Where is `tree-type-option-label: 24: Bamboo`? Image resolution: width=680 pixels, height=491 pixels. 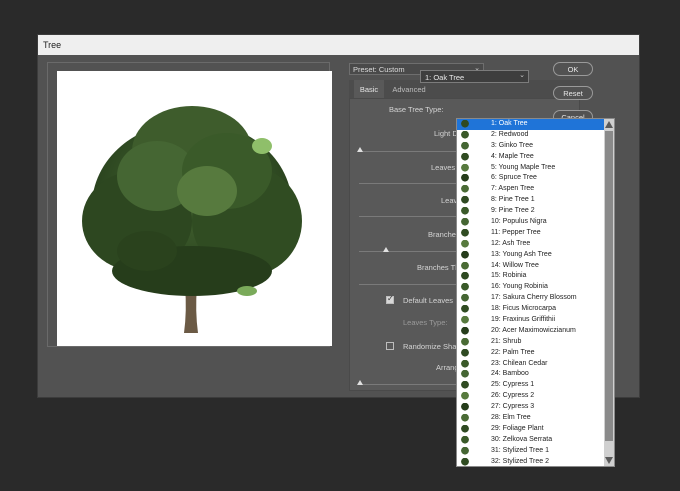 tree-type-option-label: 24: Bamboo is located at coordinates (510, 374).